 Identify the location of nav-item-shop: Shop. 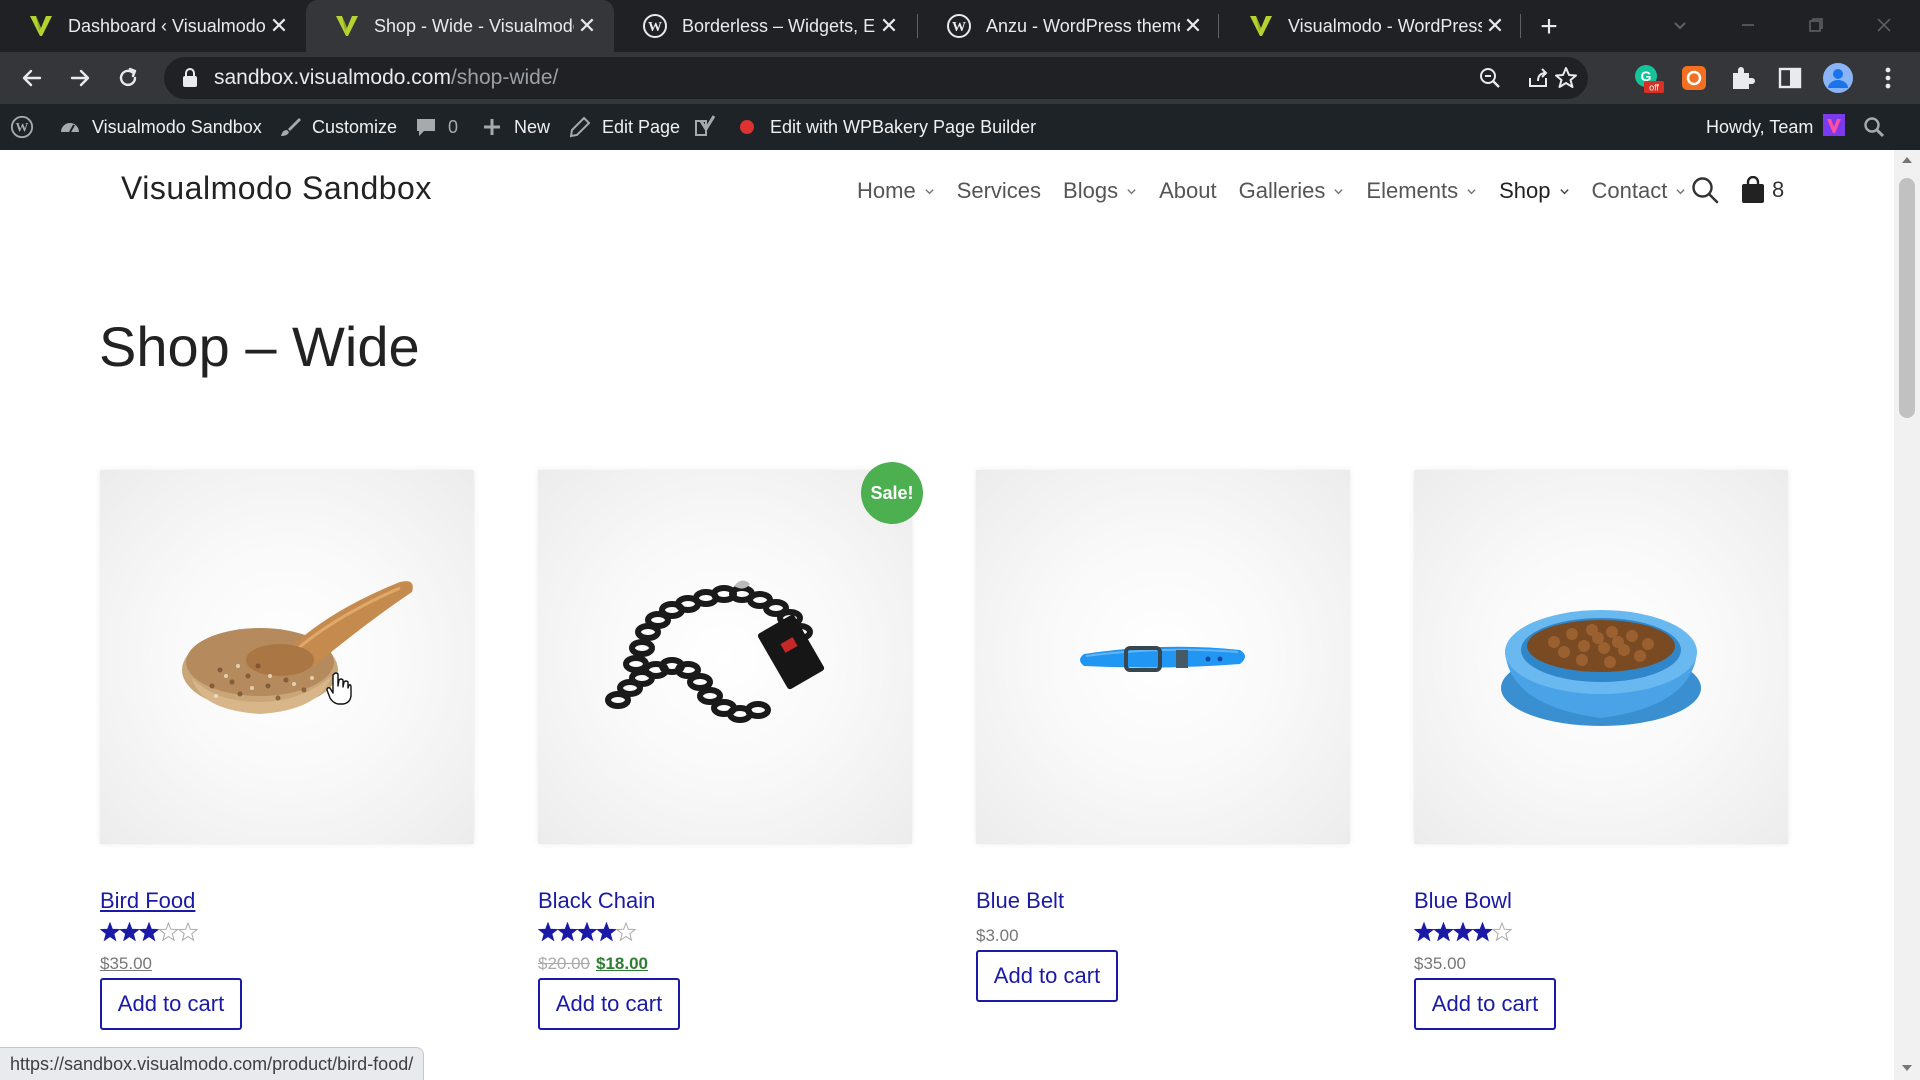
(1534, 191).